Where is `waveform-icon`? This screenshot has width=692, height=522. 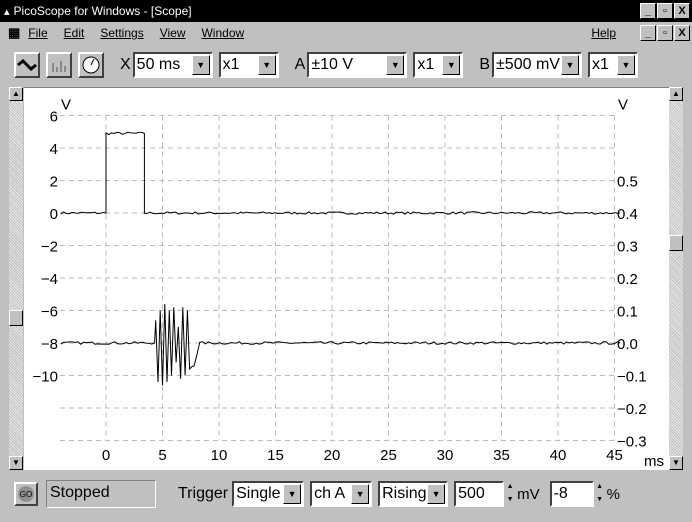
waveform-icon is located at coordinates (27, 65).